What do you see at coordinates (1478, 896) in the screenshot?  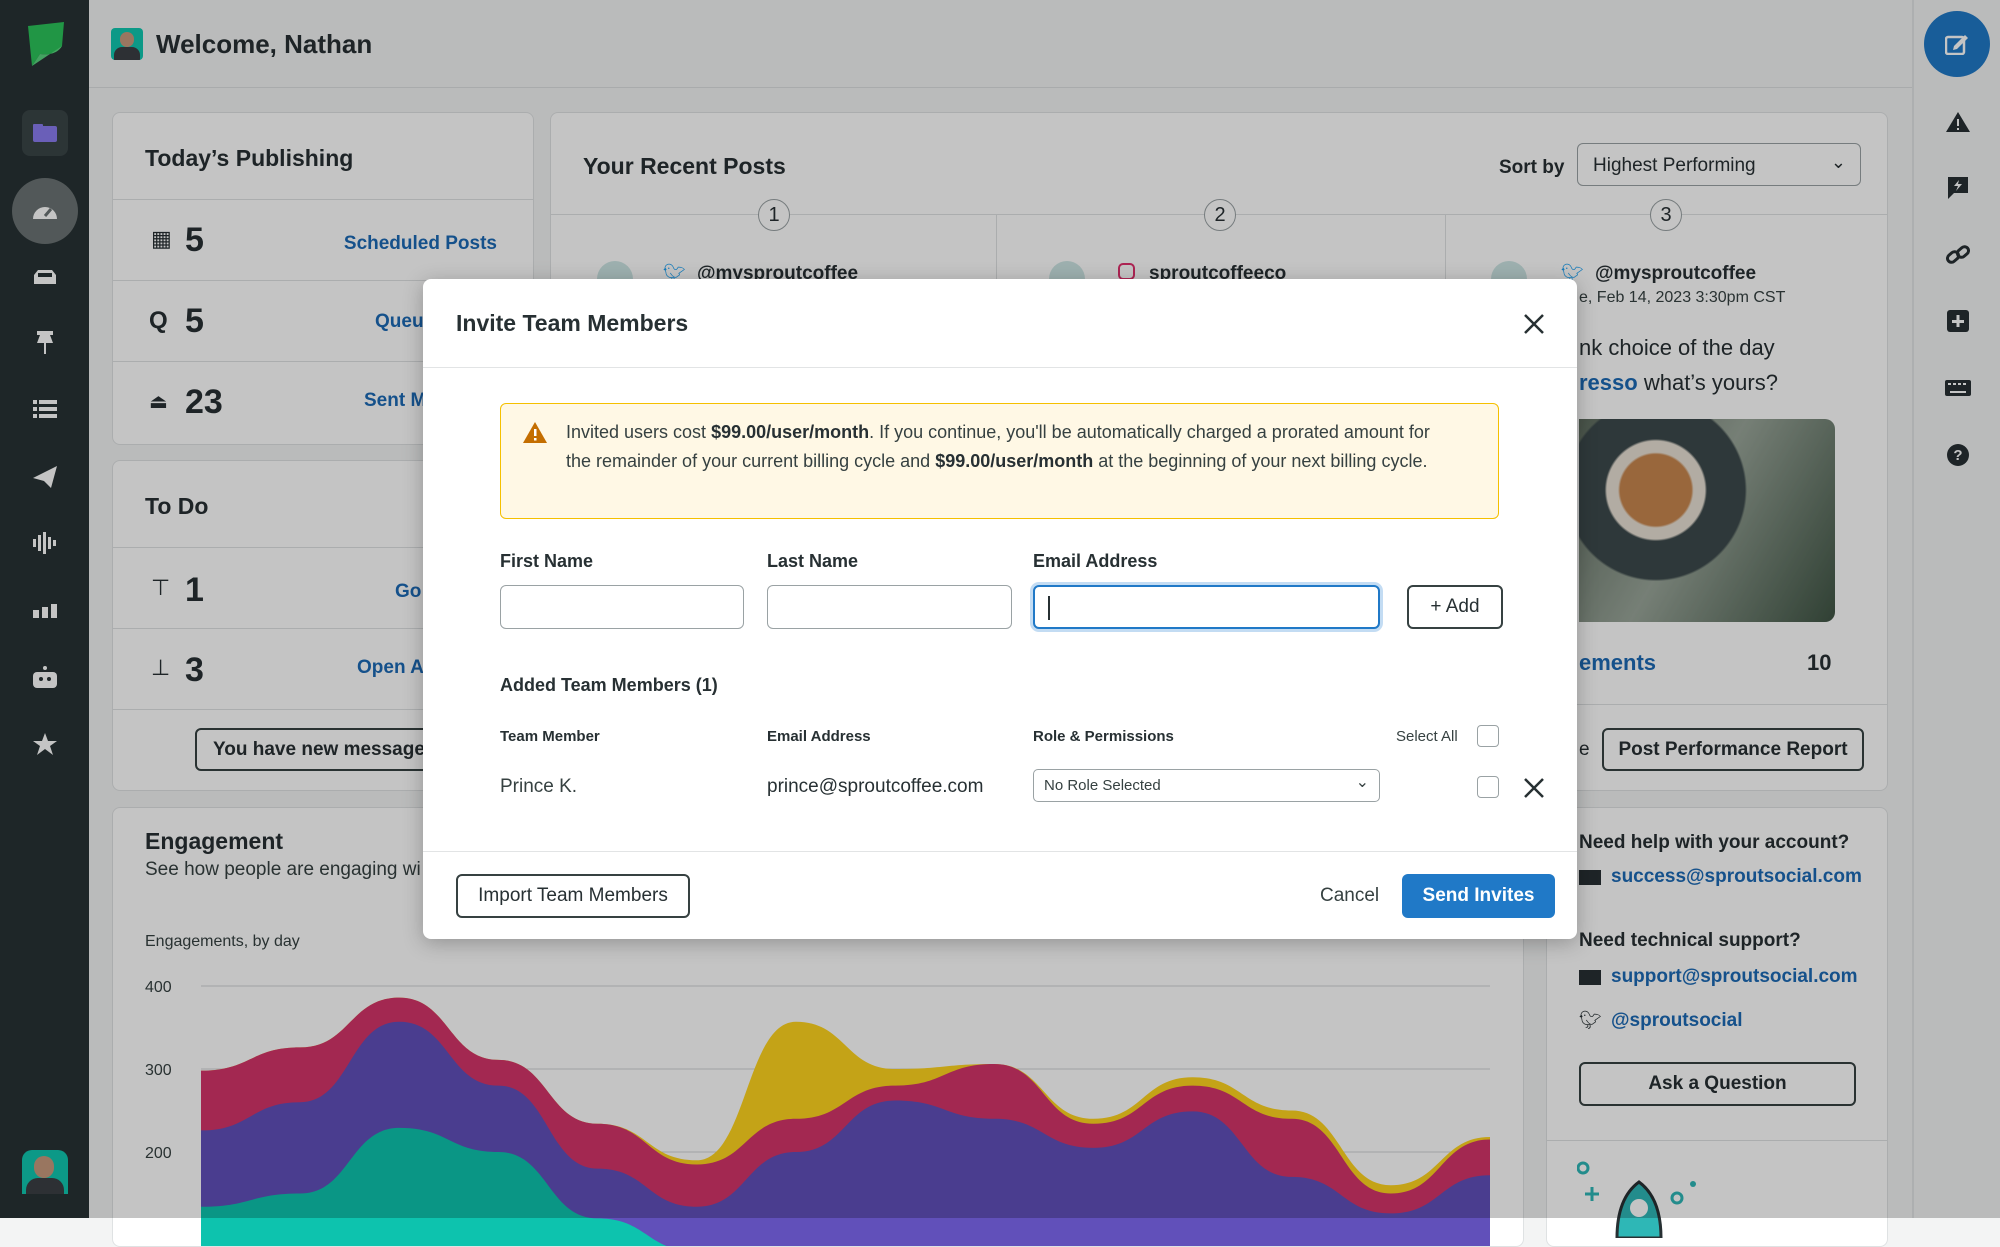 I see `send-invites-button: Send Invites` at bounding box center [1478, 896].